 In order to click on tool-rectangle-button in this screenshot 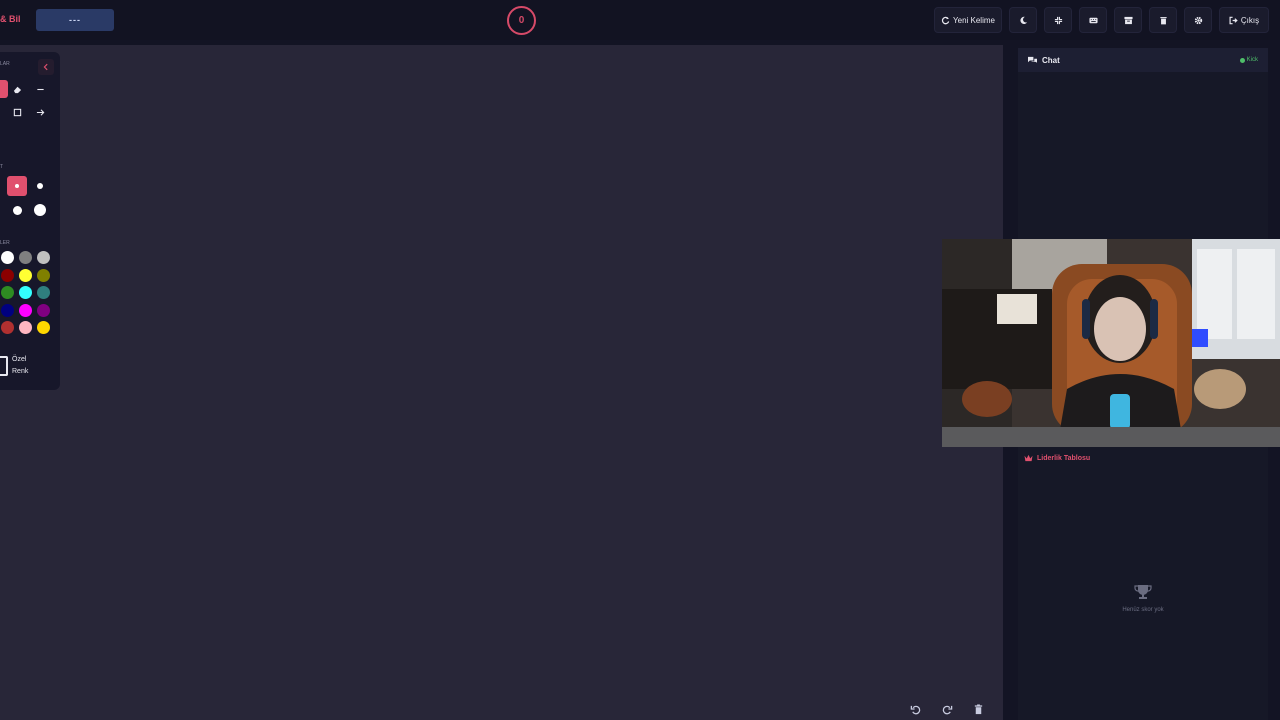, I will do `click(17, 112)`.